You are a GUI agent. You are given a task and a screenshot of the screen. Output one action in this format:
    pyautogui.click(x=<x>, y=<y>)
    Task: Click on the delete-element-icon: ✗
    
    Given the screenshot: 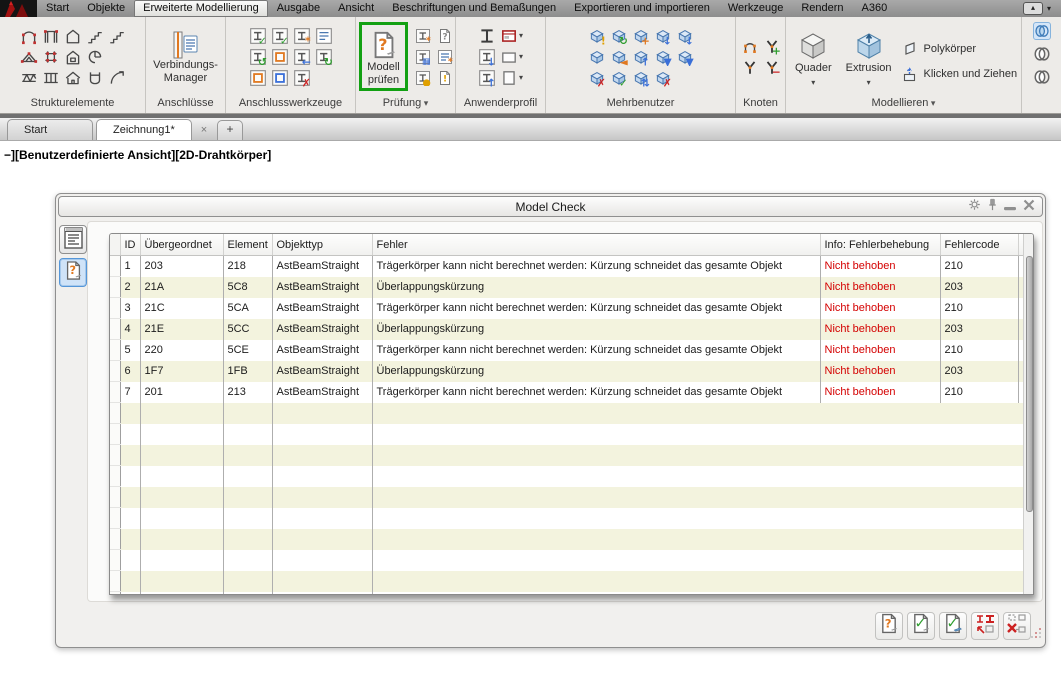 What is the action you would take?
    pyautogui.click(x=663, y=78)
    